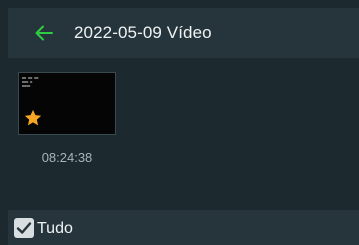  I want to click on video-time-label: 08:24:38, so click(67, 157).